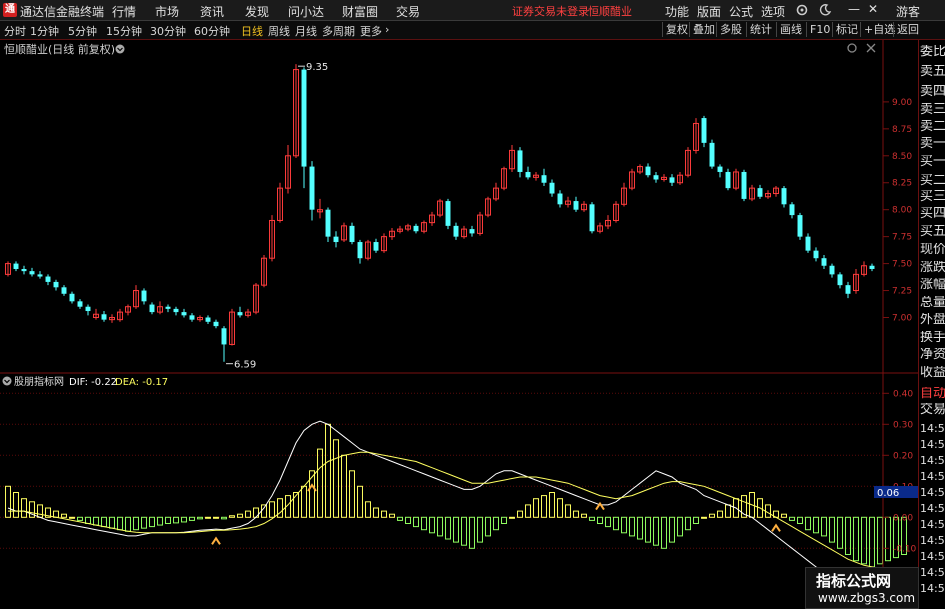 The image size is (945, 609). I want to click on sidebar-change-pct: 涨幅, so click(932, 285).